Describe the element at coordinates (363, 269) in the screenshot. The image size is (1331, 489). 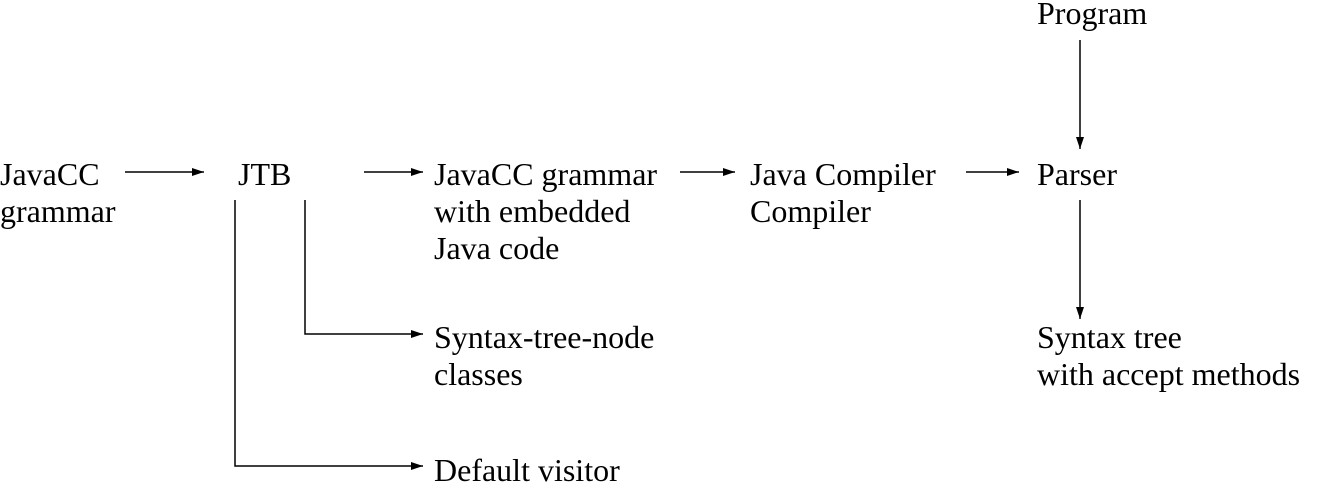
I see `edge-jtb-to-syntax-node-classes` at that location.